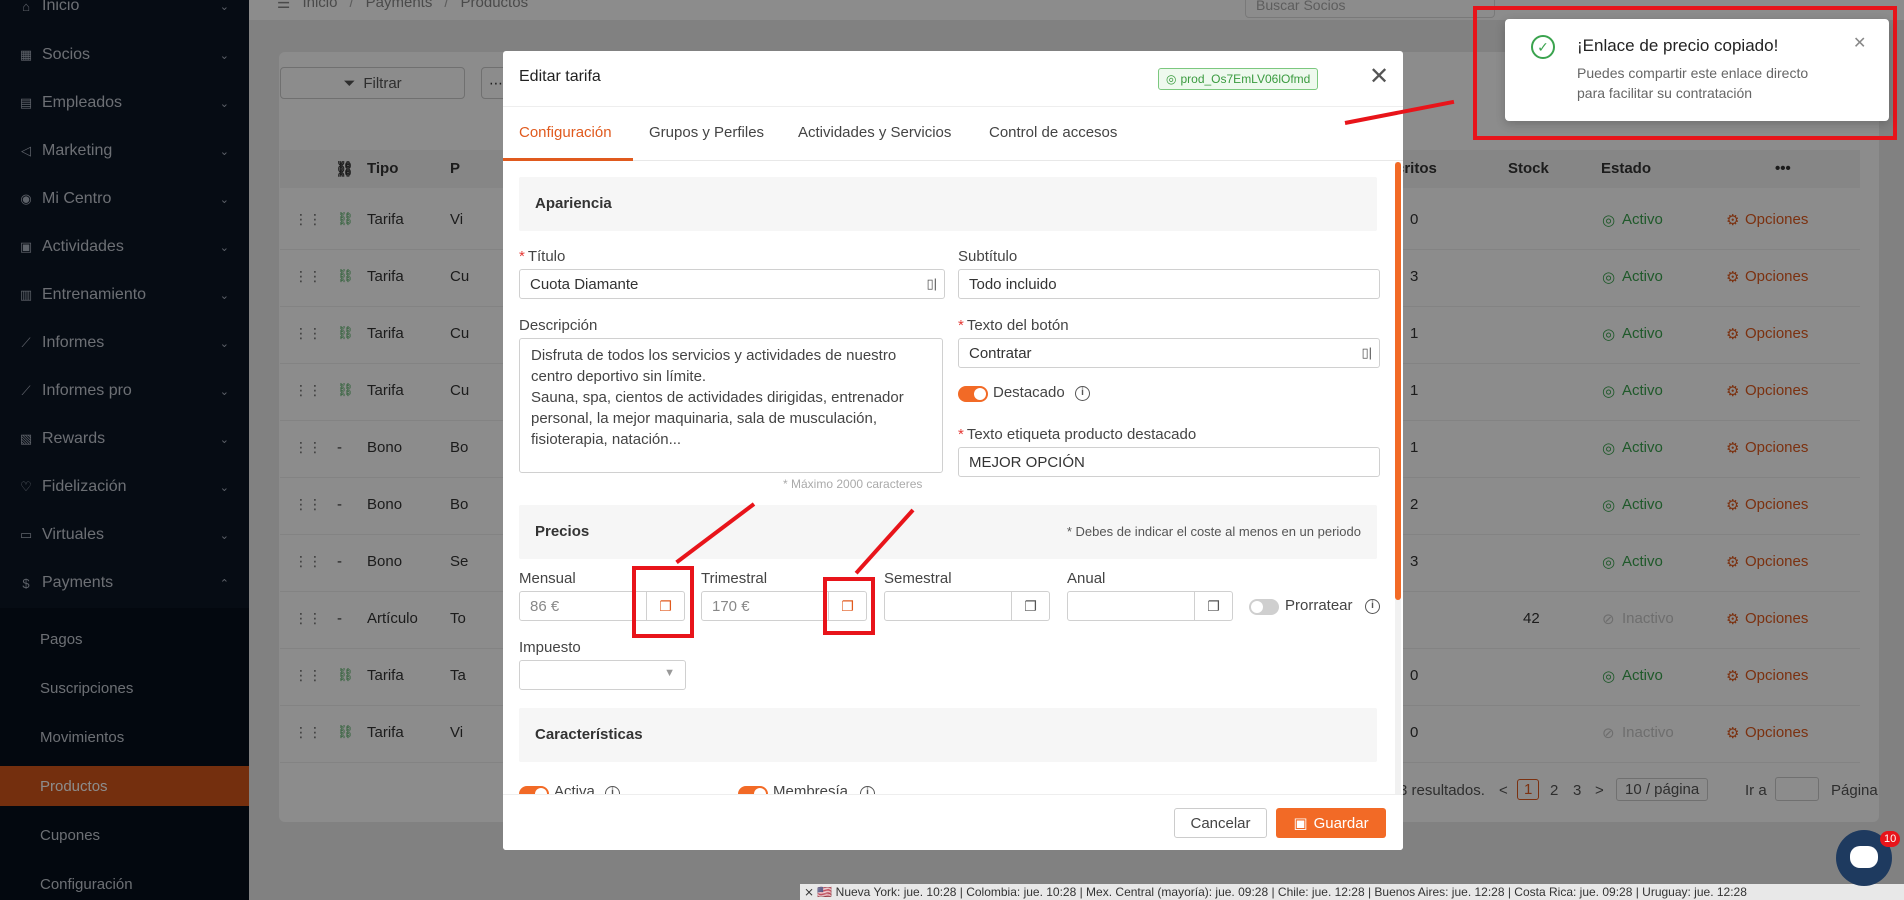 The image size is (1904, 900). What do you see at coordinates (734, 578) in the screenshot?
I see `quarterly-label: Trimestral` at bounding box center [734, 578].